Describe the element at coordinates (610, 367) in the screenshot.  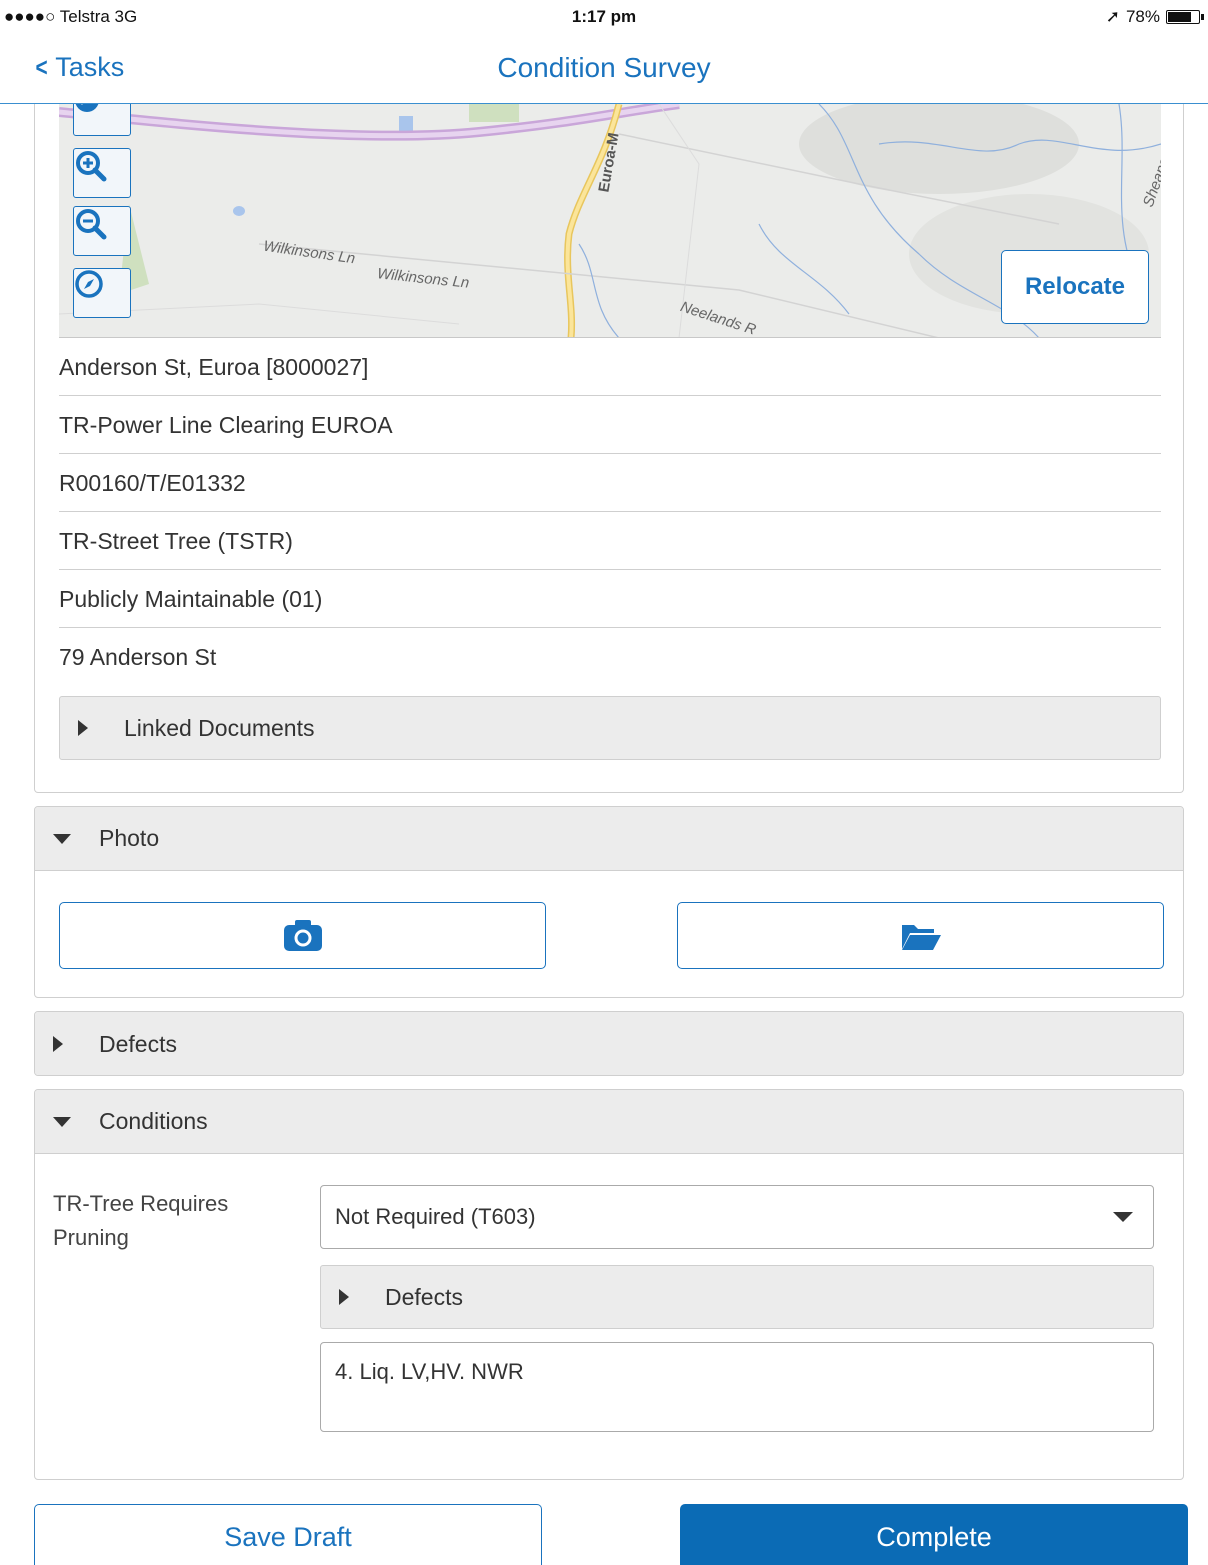
I see `detail-row-location: Anderson St, Euroa [8000027]` at that location.